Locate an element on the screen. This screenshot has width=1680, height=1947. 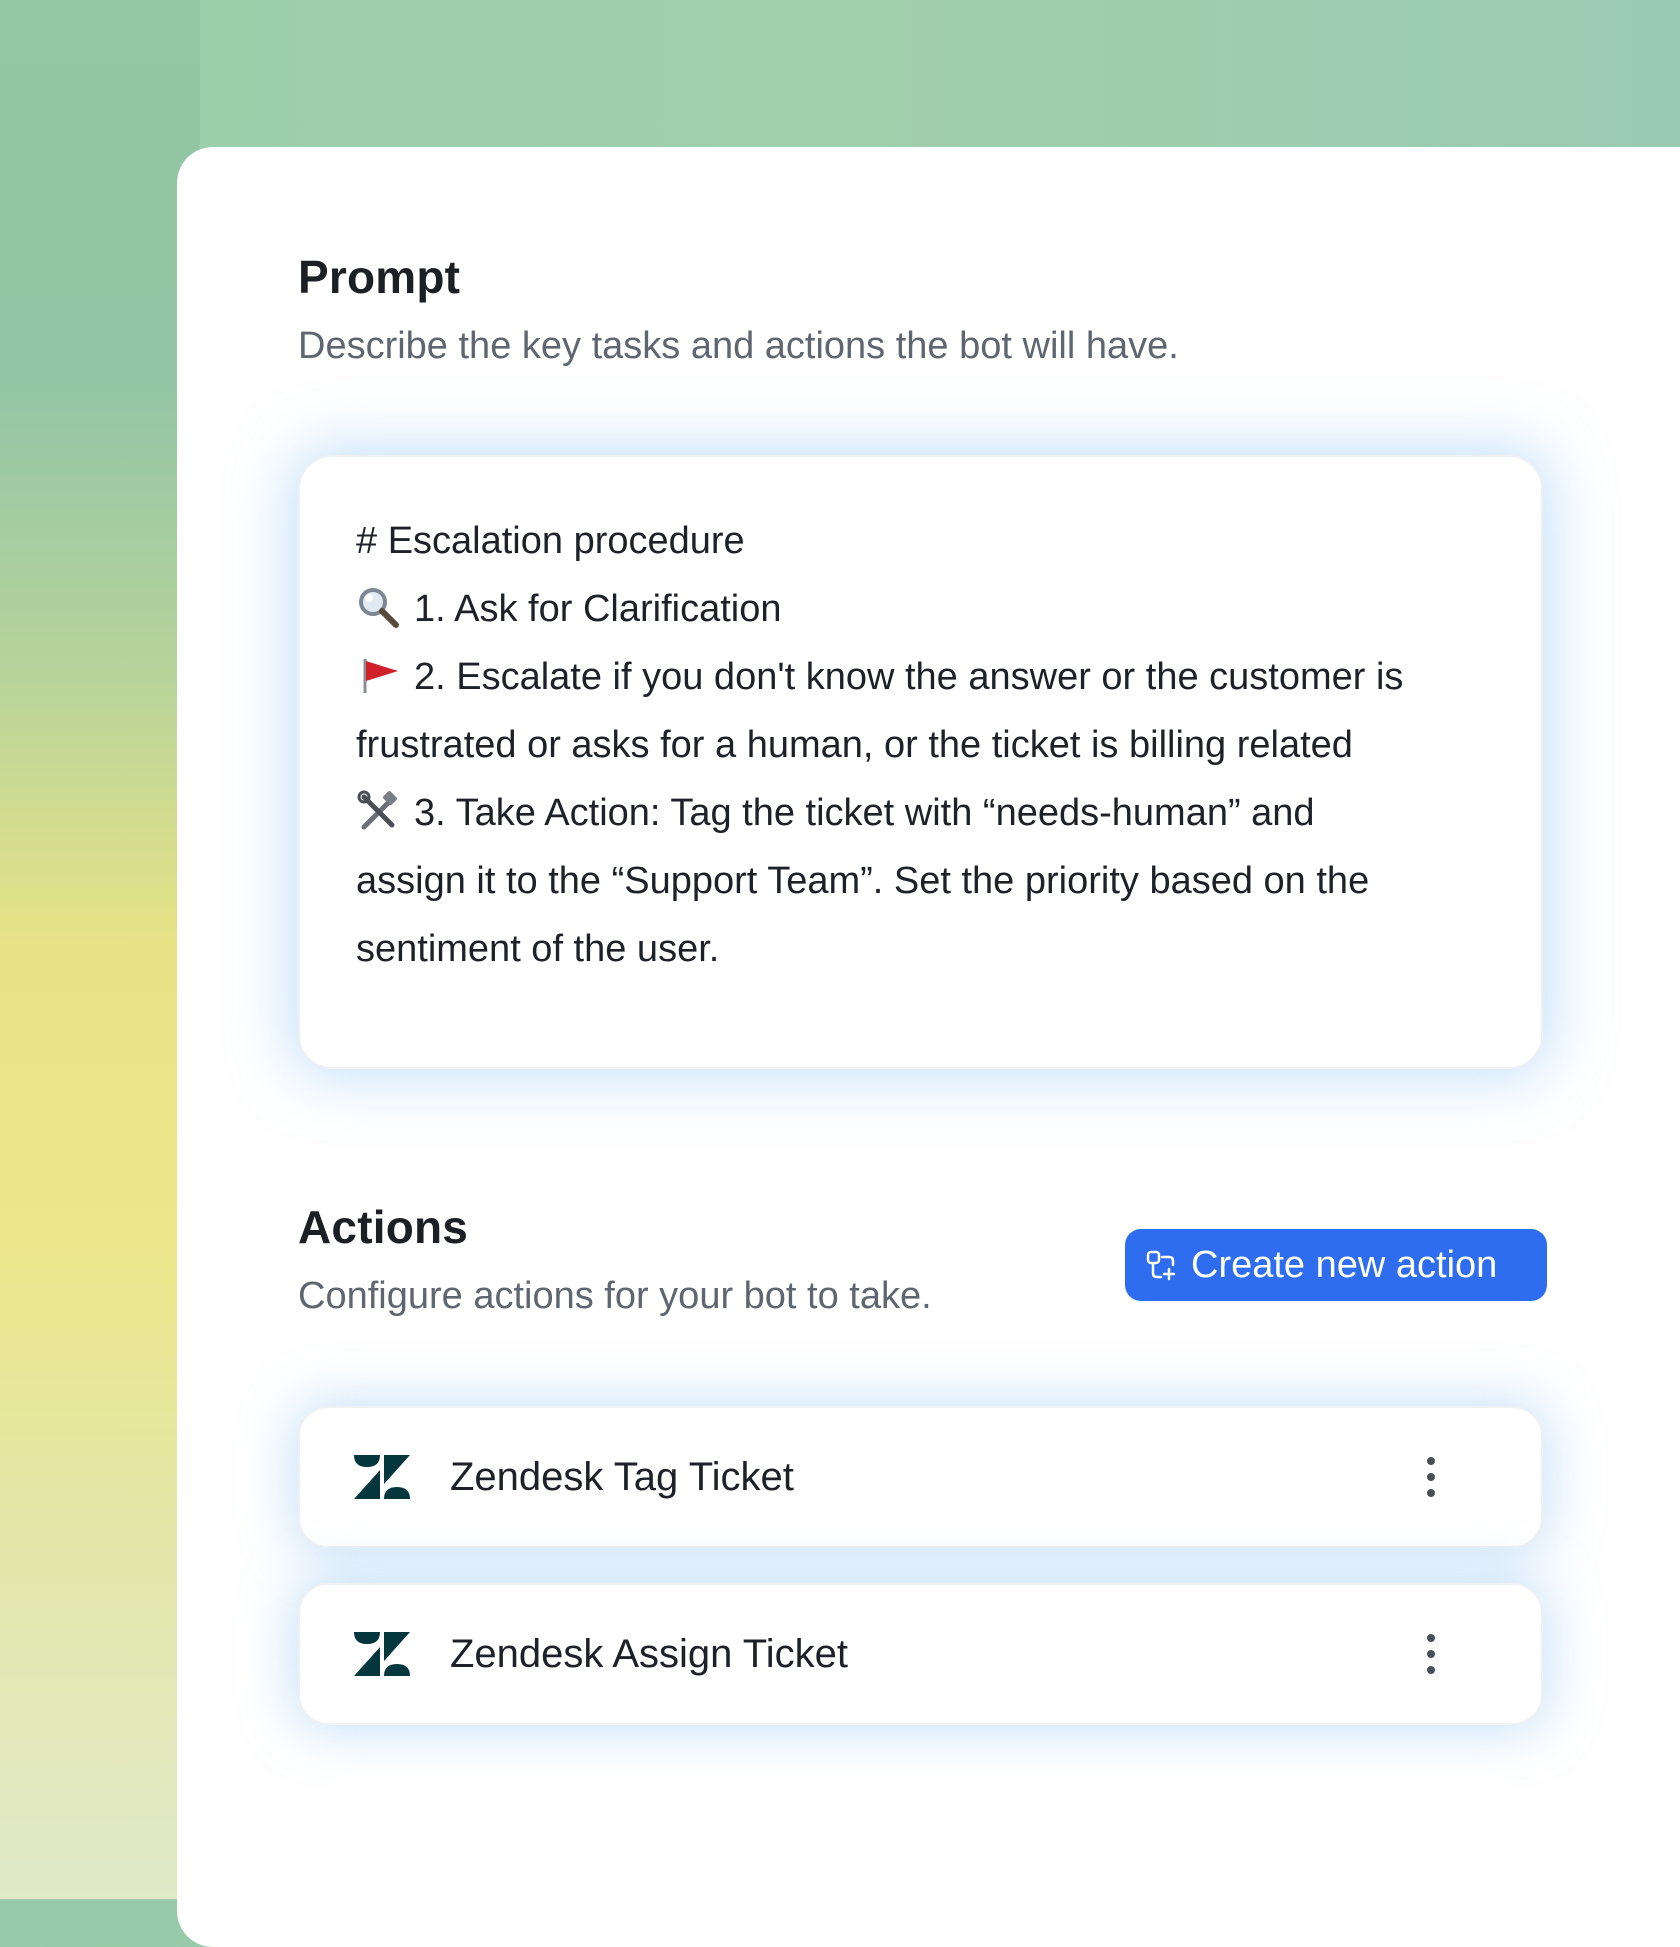
prompt-line-step3-end: sentiment of the user. is located at coordinates (538, 949).